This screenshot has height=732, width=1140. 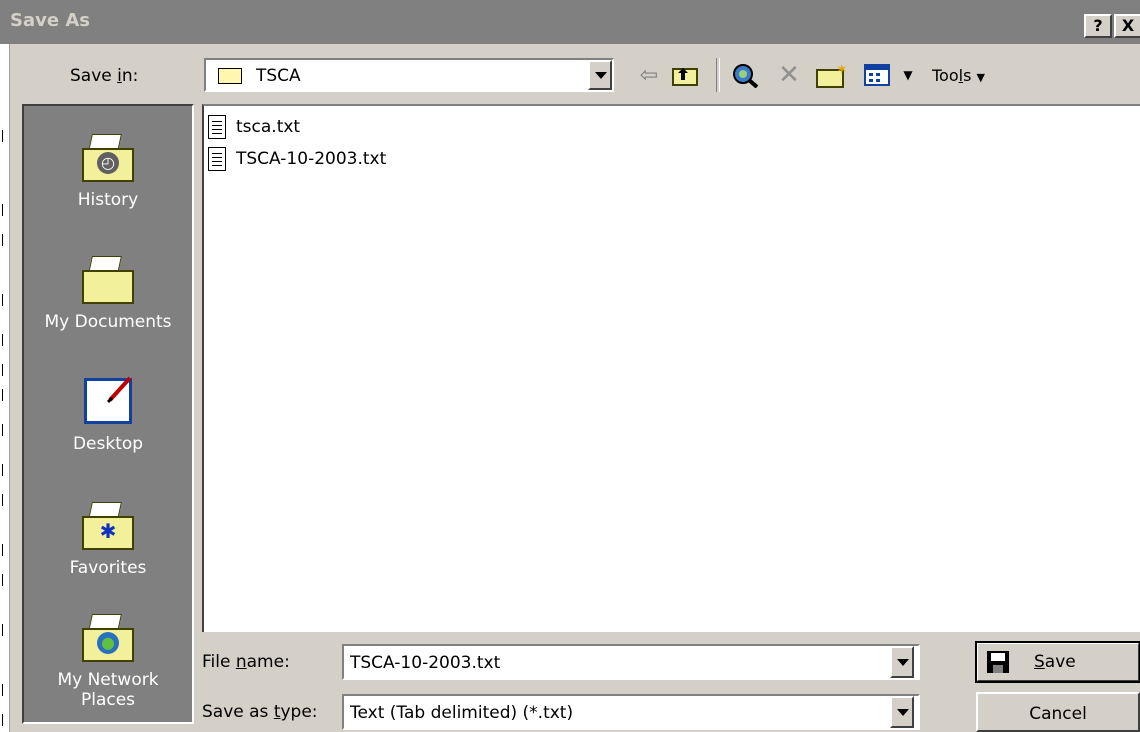 I want to click on favorites-folder-icon: ✱, so click(x=108, y=524).